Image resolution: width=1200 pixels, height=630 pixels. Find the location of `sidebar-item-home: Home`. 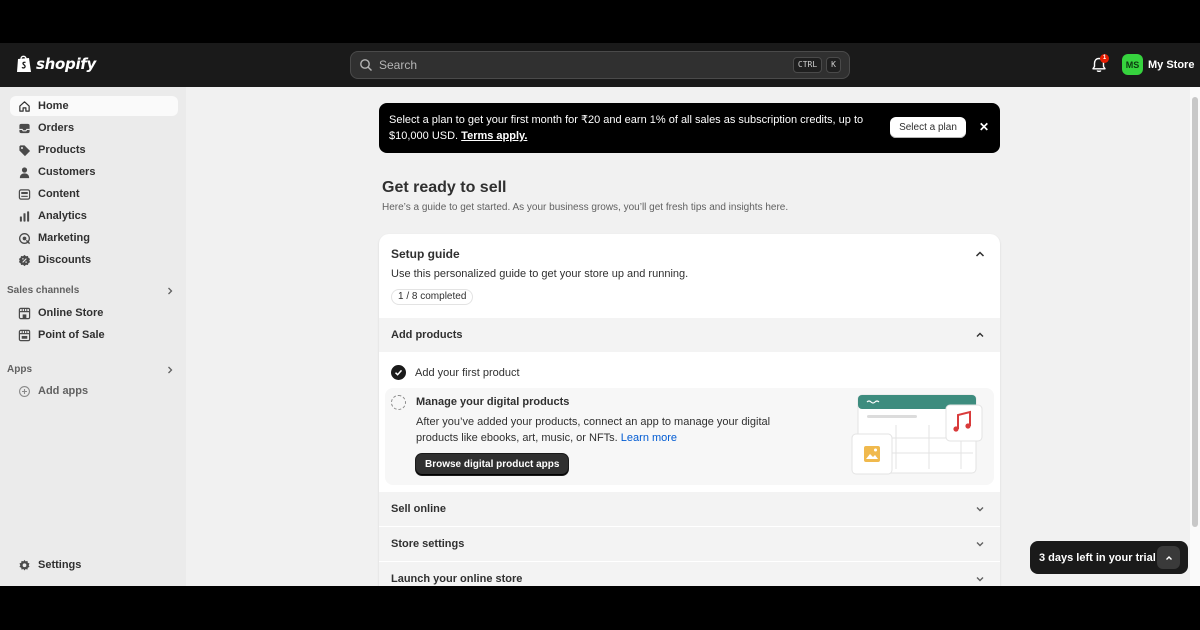

sidebar-item-home: Home is located at coordinates (94, 106).